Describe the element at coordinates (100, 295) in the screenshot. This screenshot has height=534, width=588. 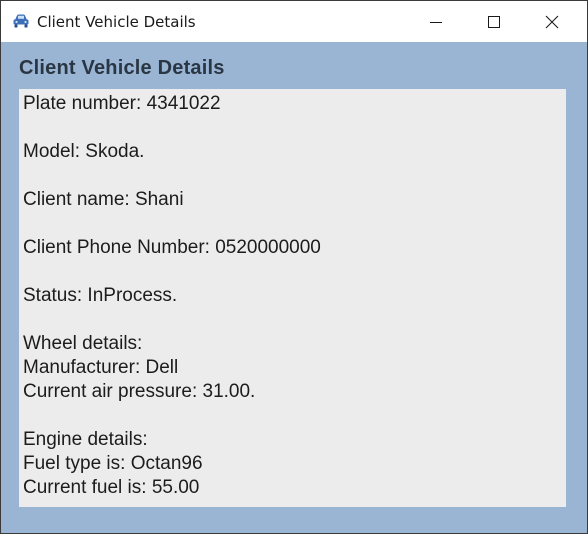
I see `status-text: Status: InProcess.` at that location.